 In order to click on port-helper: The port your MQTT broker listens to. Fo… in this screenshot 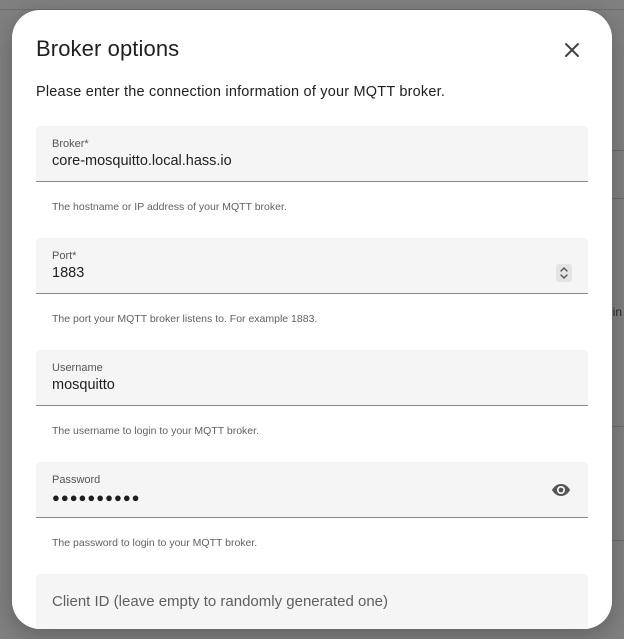, I will do `click(185, 319)`.